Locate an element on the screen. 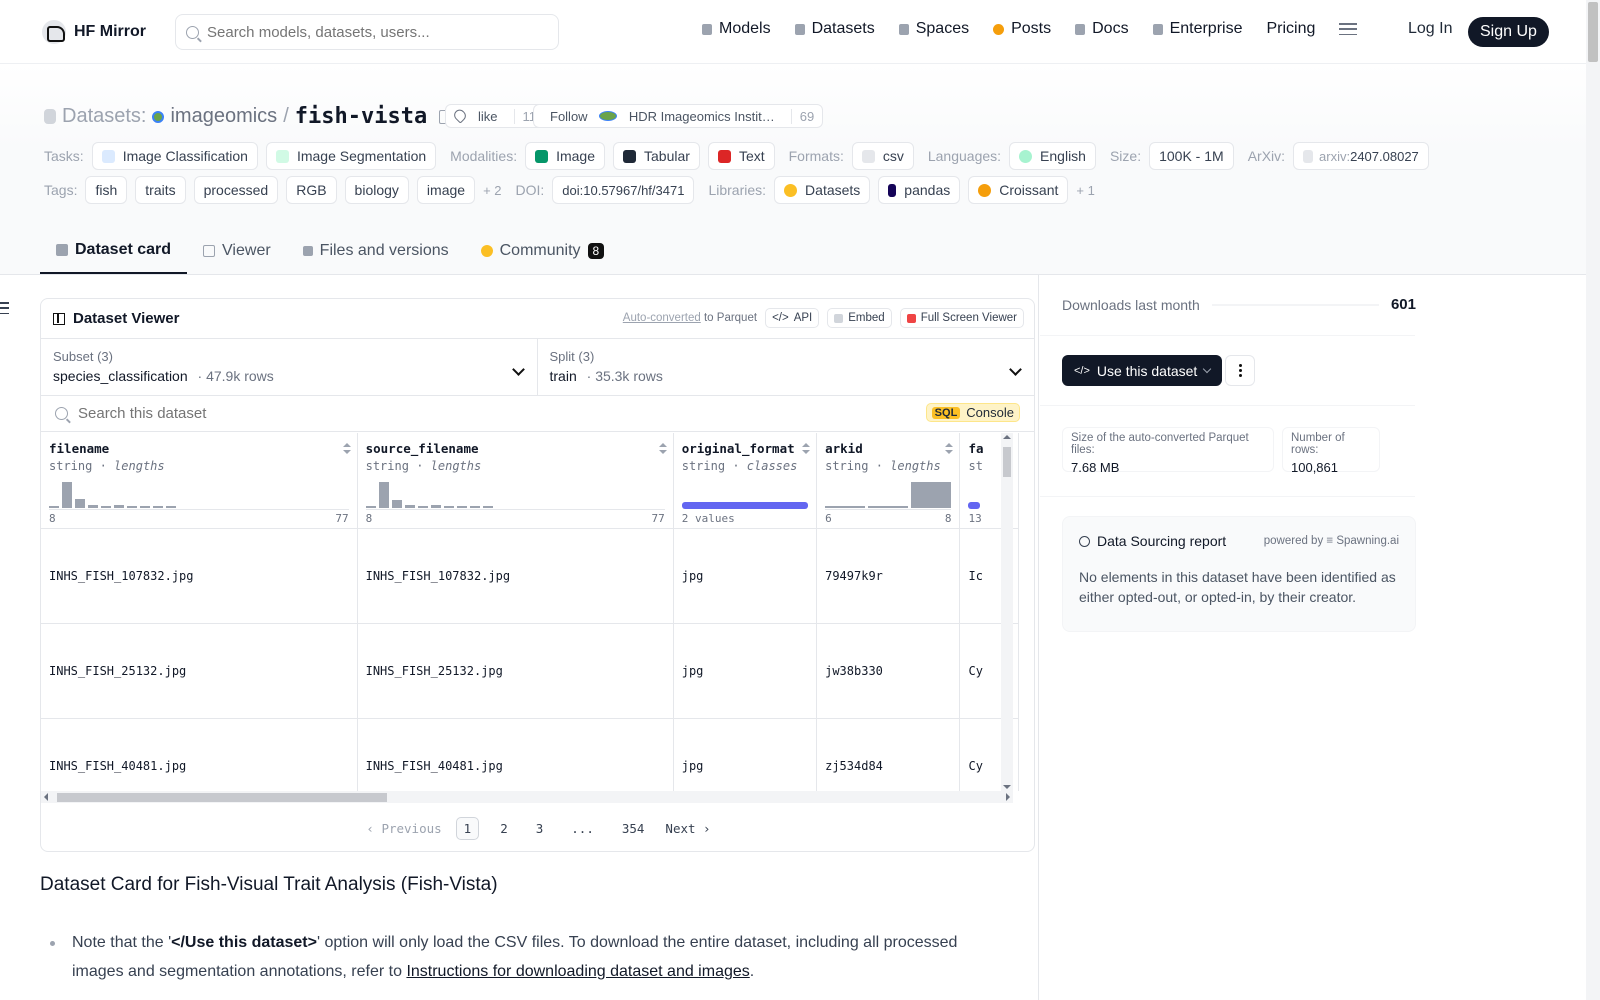 The image size is (1600, 1000). repo-type-label: Datasets: is located at coordinates (104, 116).